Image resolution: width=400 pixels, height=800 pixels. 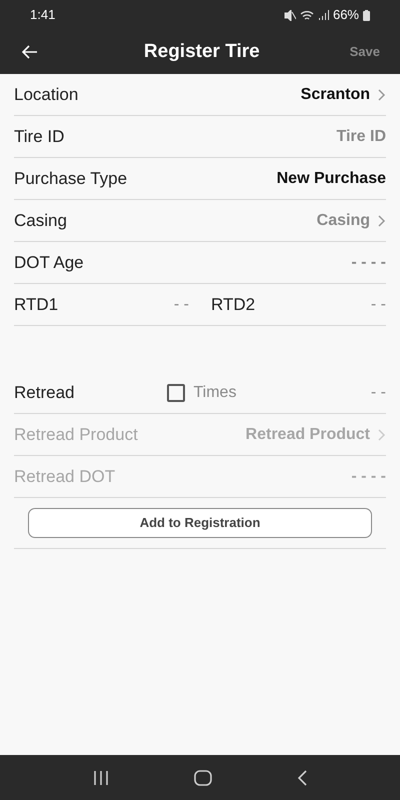 What do you see at coordinates (203, 778) in the screenshot?
I see `home-icon` at bounding box center [203, 778].